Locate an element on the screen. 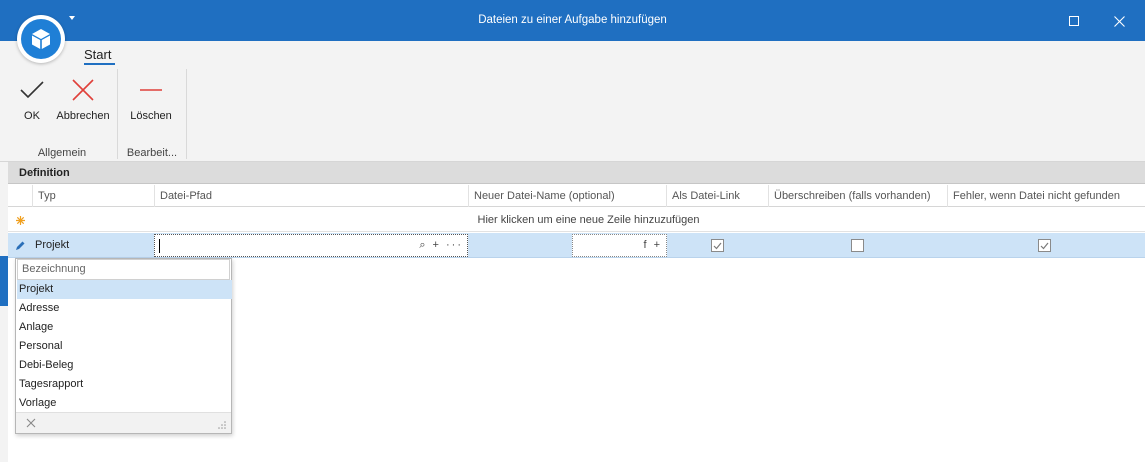  minus-icon is located at coordinates (151, 90).